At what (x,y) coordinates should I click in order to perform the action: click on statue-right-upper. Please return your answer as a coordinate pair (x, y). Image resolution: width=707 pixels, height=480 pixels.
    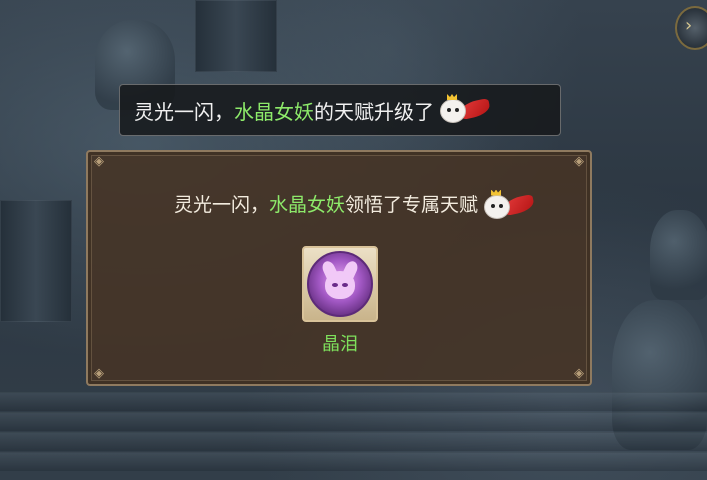
    Looking at the image, I should click on (678, 255).